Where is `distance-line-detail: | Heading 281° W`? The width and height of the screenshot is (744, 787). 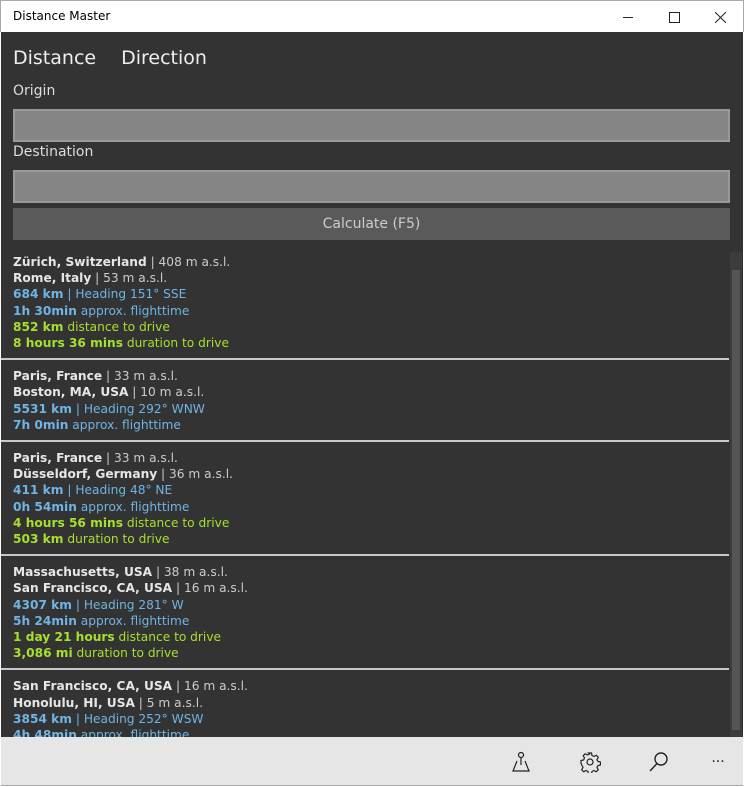
distance-line-detail: | Heading 281° W is located at coordinates (127, 604).